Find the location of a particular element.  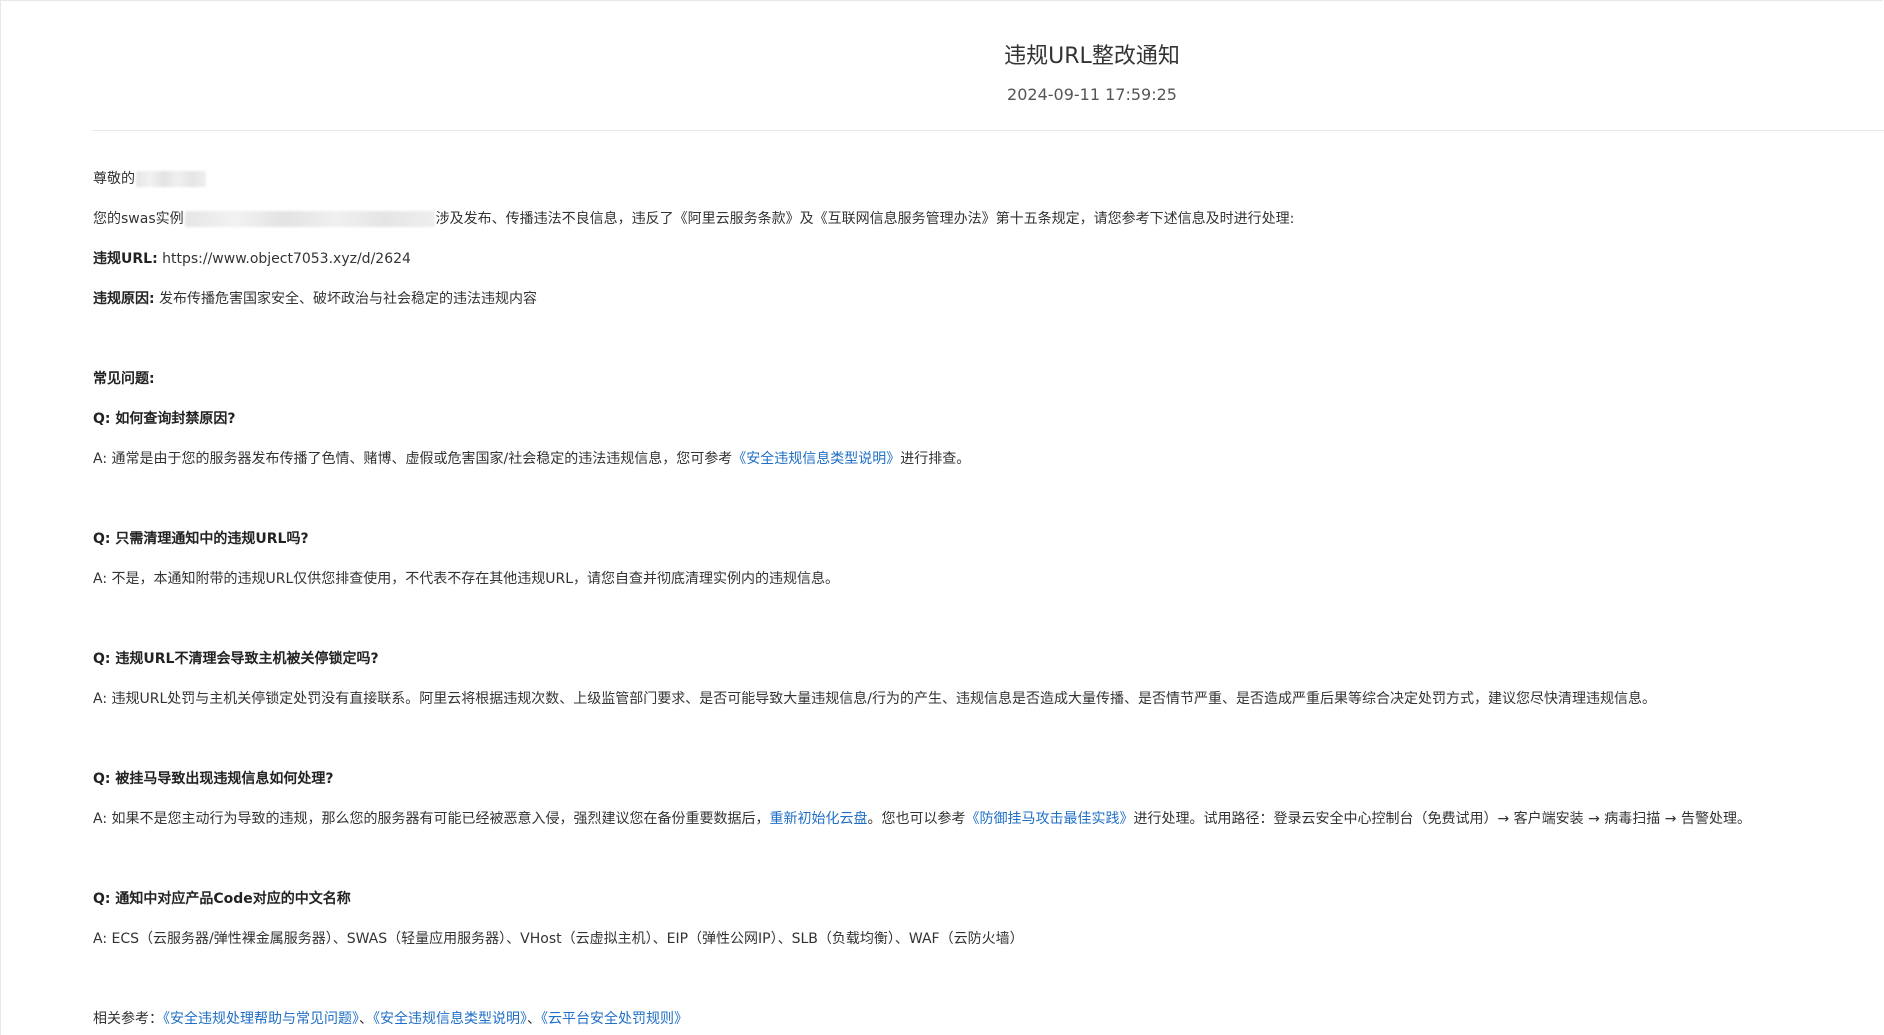

penalty-rules-link: 《云平台安全处罚规则》 is located at coordinates (614, 1019).